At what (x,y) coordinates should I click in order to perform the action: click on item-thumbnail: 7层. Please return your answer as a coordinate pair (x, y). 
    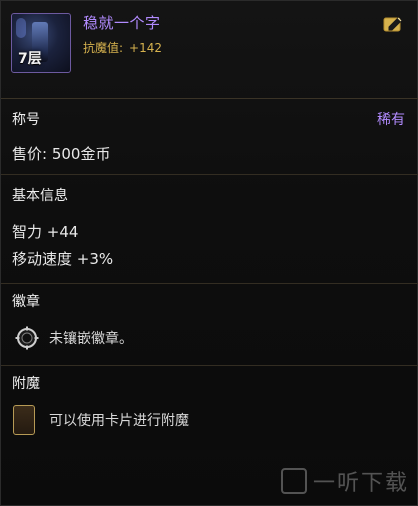
    Looking at the image, I should click on (41, 43).